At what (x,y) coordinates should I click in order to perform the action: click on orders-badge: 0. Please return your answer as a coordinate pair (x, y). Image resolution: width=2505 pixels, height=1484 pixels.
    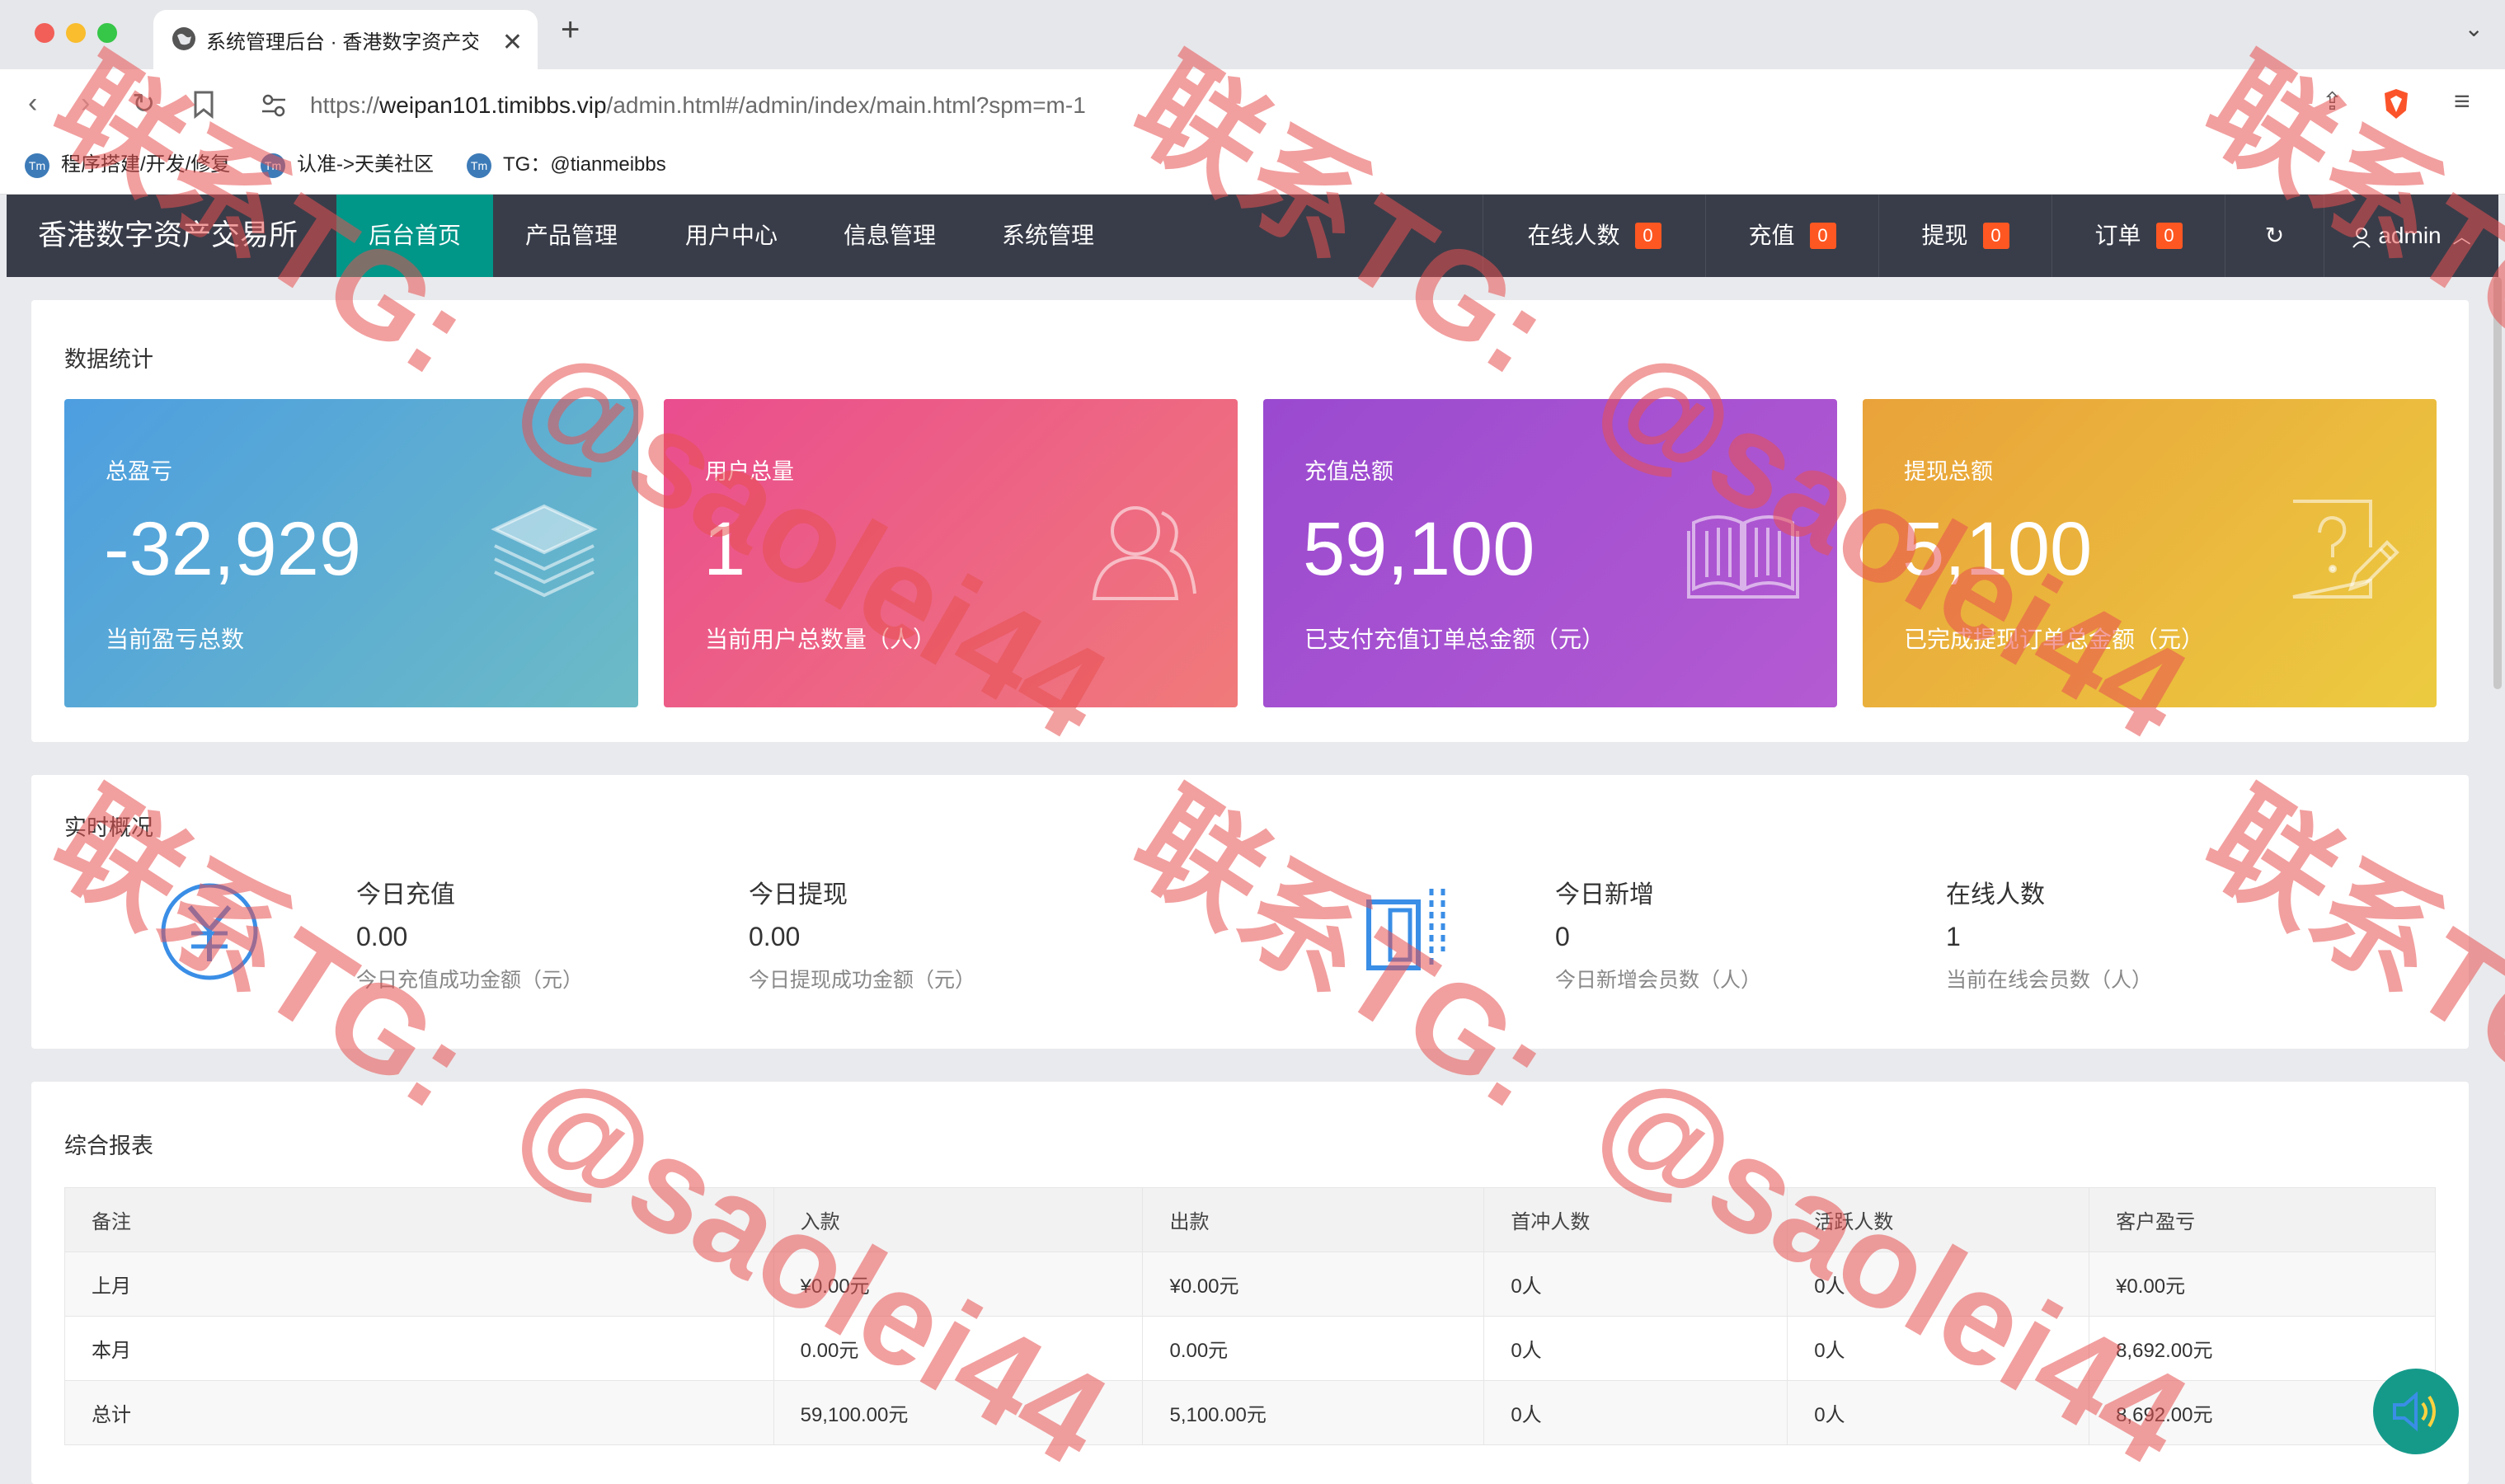
    Looking at the image, I should click on (2169, 235).